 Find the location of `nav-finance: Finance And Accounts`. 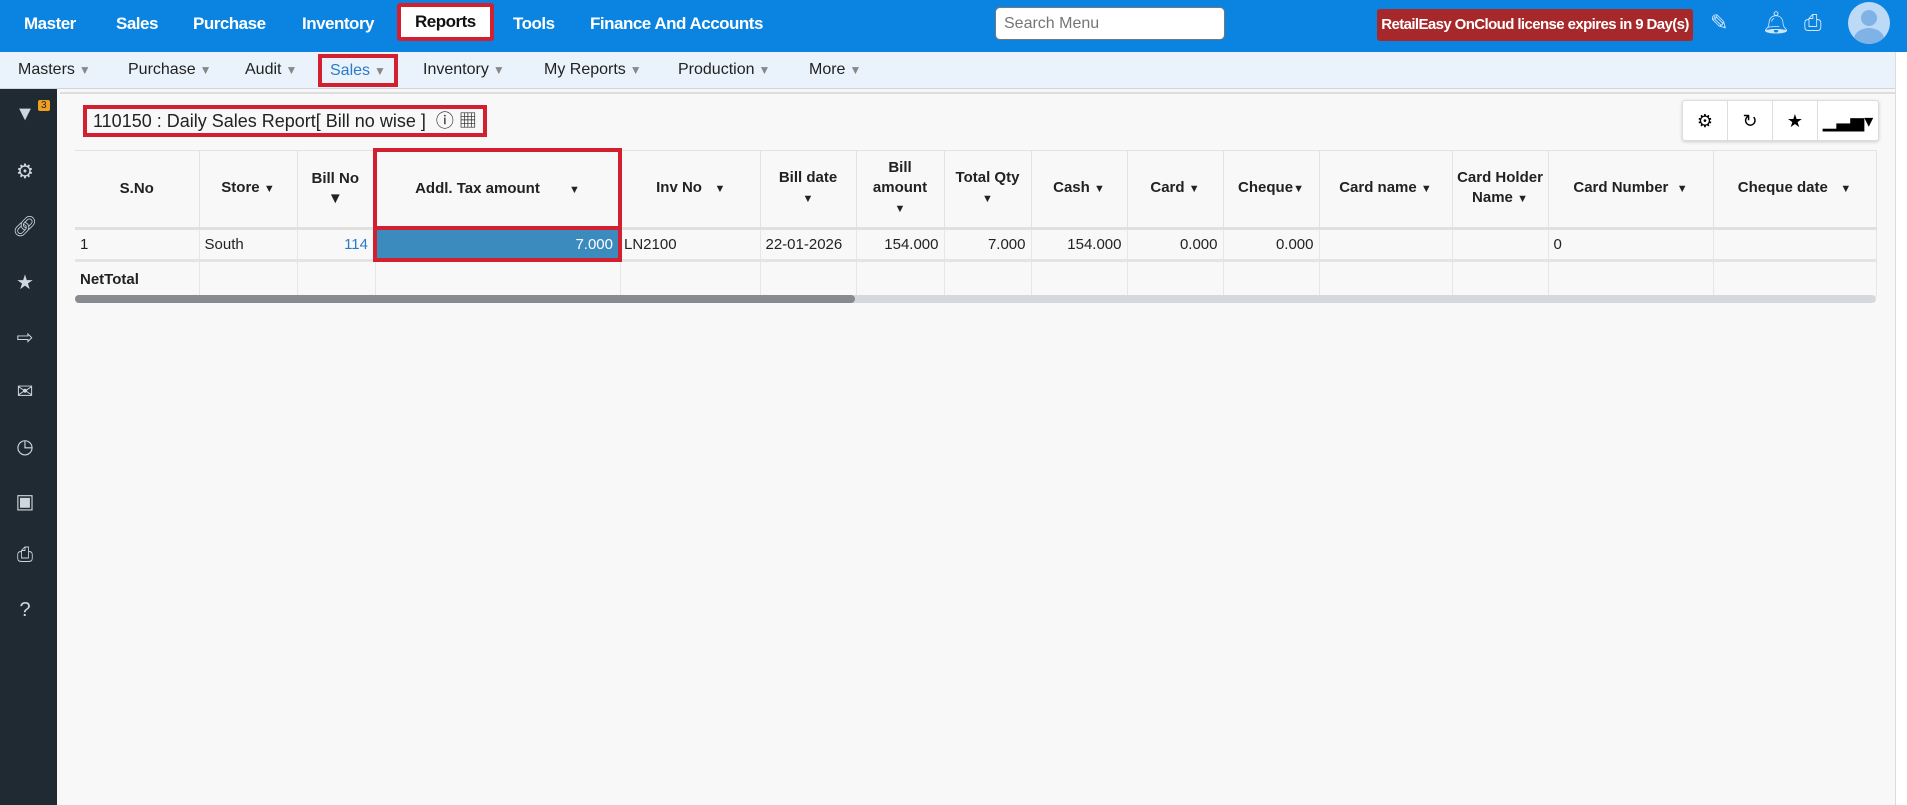

nav-finance: Finance And Accounts is located at coordinates (676, 26).